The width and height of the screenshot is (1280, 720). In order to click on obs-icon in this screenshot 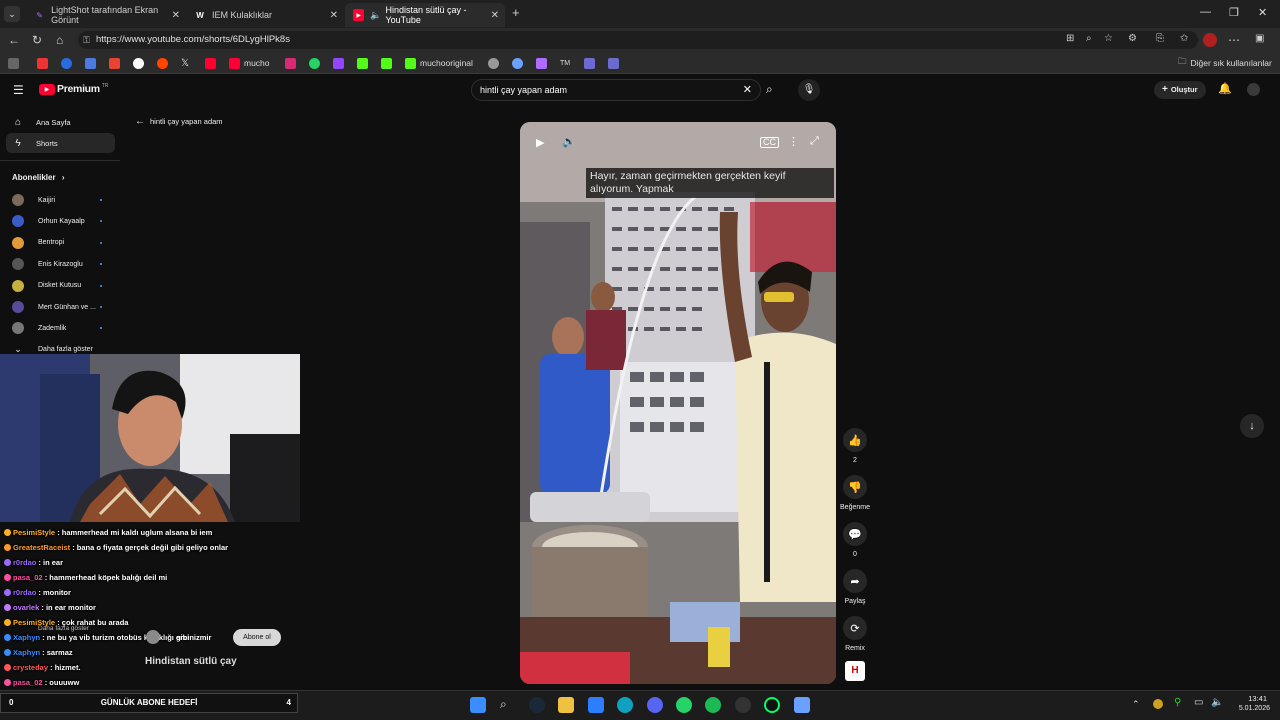, I will do `click(743, 705)`.